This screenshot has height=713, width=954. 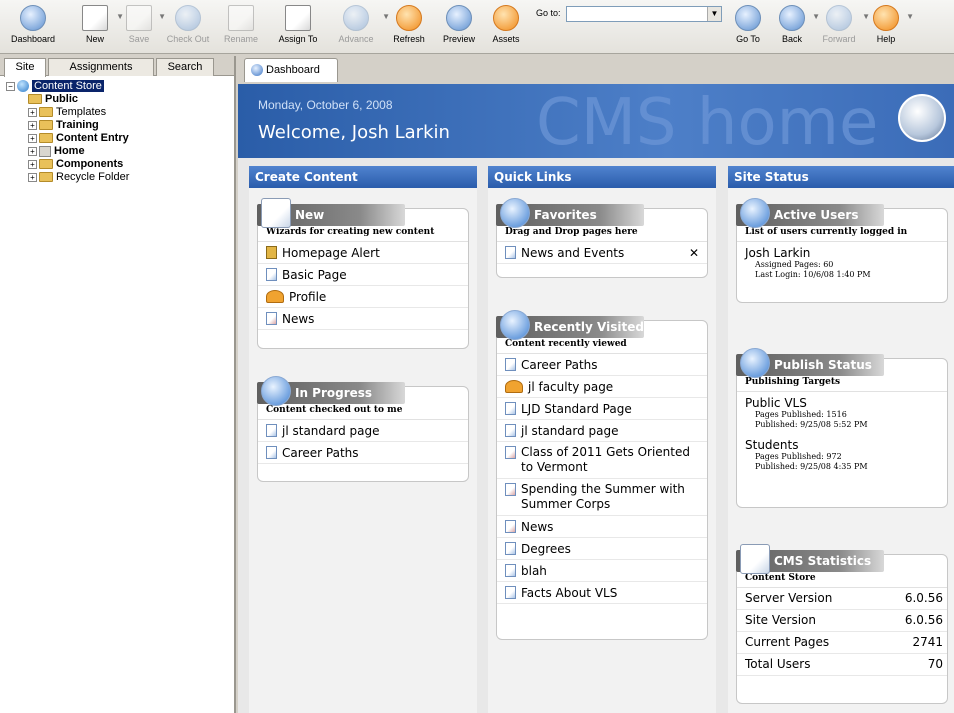 I want to click on tab-site: Site, so click(x=25, y=67).